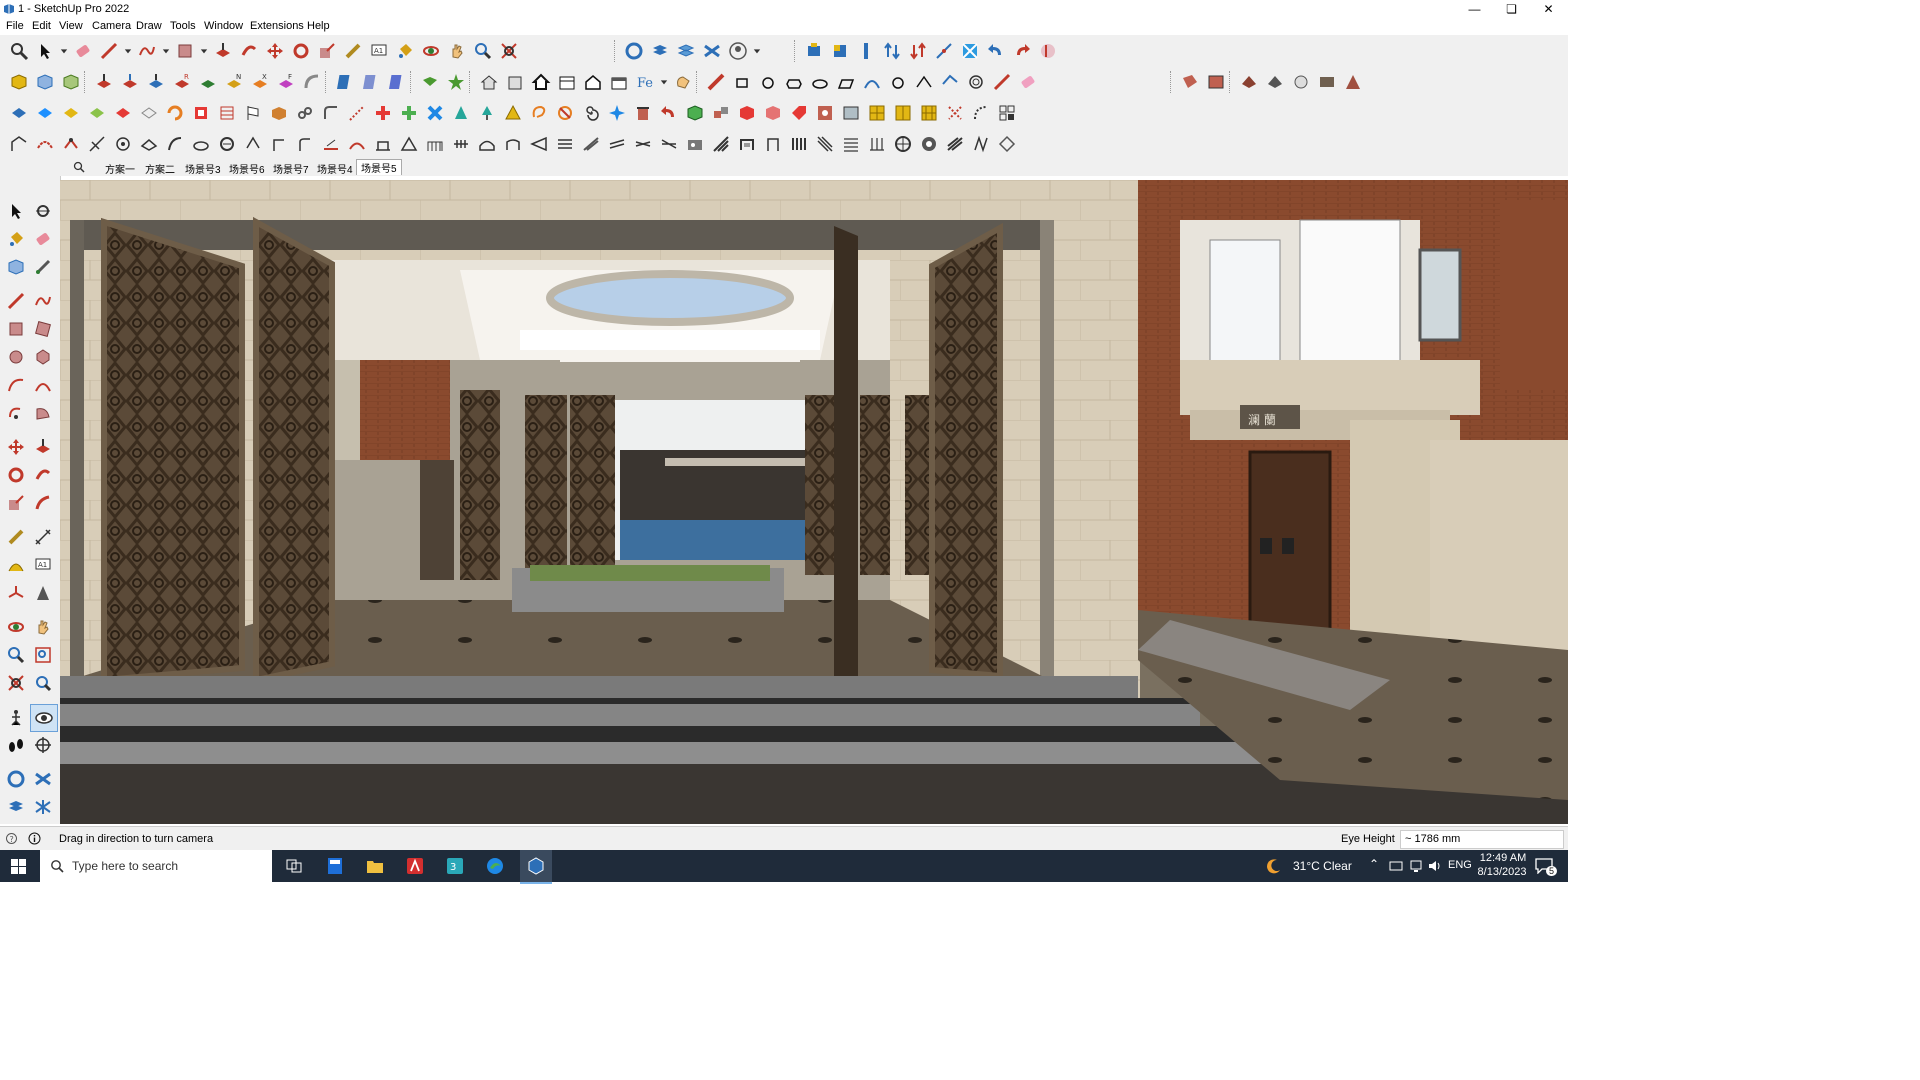 The width and height of the screenshot is (1920, 1080). Describe the element at coordinates (1474, 9) in the screenshot. I see `minimize-button: —` at that location.